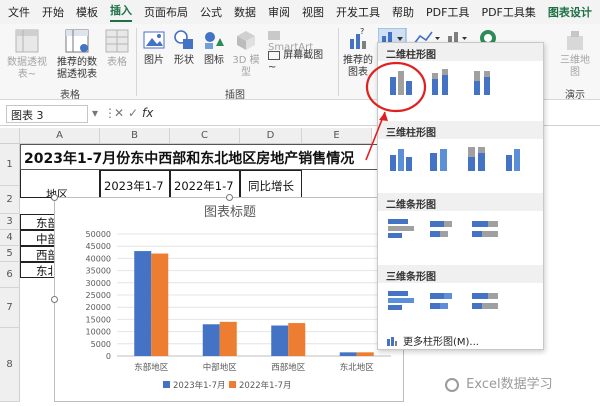 This screenshot has height=406, width=600. I want to click on watermark: Excel数据学习, so click(499, 382).